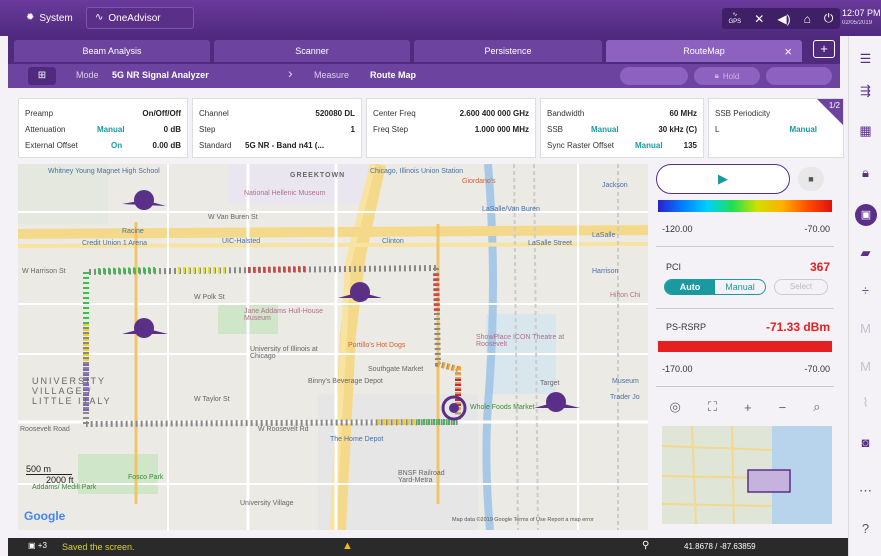  What do you see at coordinates (865, 253) in the screenshot?
I see `folder-icon: ▰` at bounding box center [865, 253].